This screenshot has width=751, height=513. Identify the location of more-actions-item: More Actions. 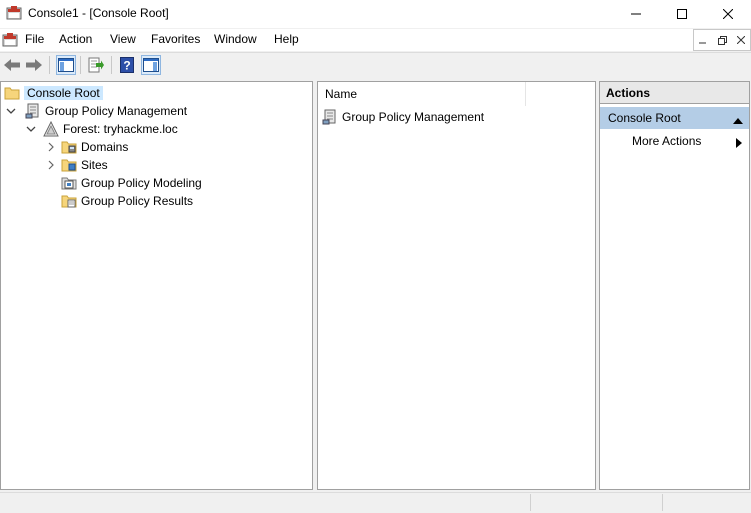
(666, 141).